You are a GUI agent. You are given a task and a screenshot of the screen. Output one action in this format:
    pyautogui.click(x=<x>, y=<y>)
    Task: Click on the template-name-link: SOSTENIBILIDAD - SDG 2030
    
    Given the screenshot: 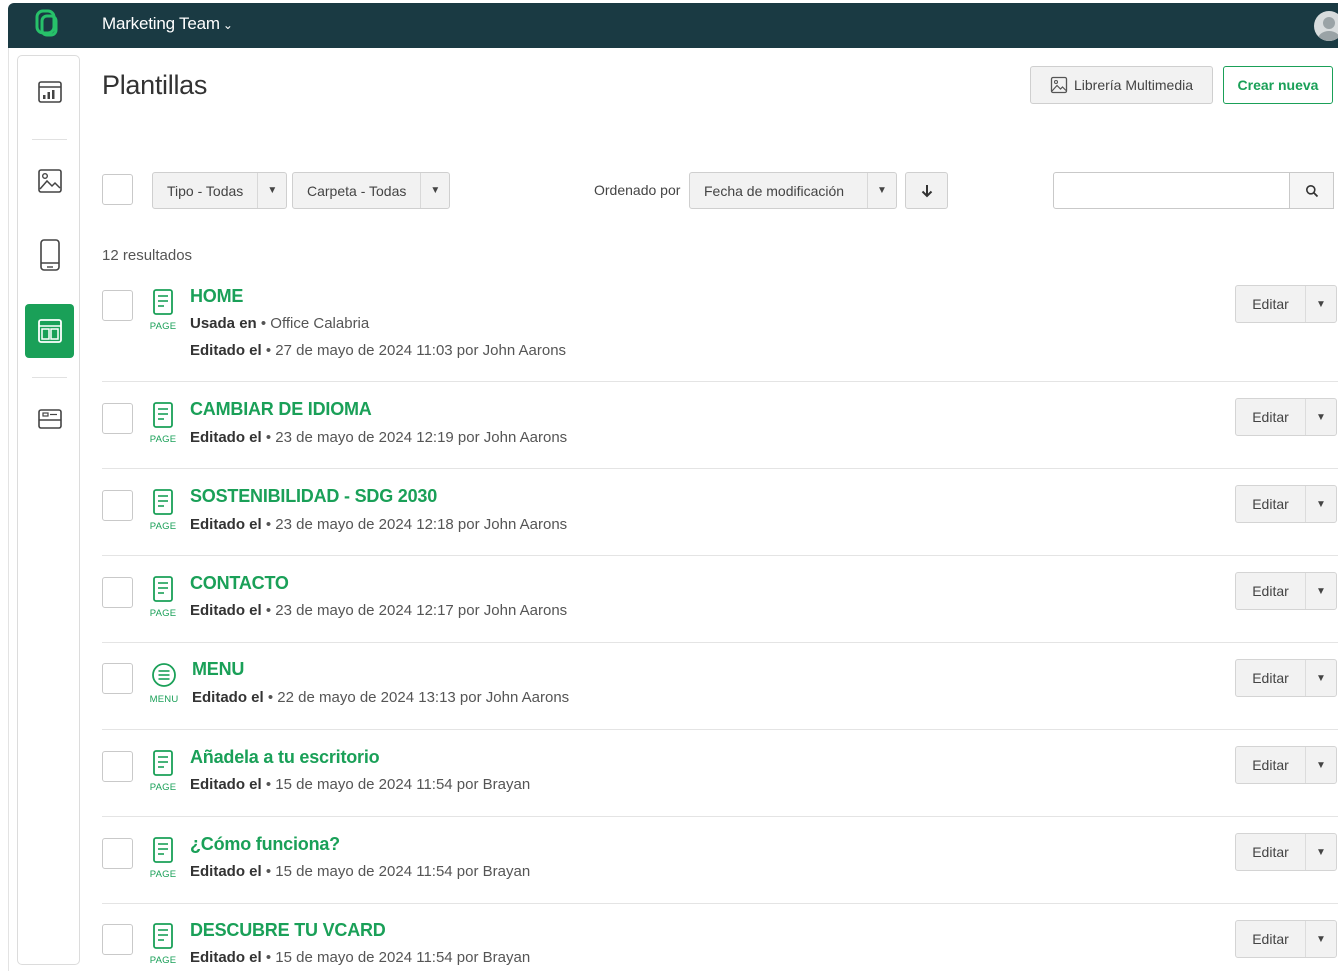 What is the action you would take?
    pyautogui.click(x=313, y=496)
    